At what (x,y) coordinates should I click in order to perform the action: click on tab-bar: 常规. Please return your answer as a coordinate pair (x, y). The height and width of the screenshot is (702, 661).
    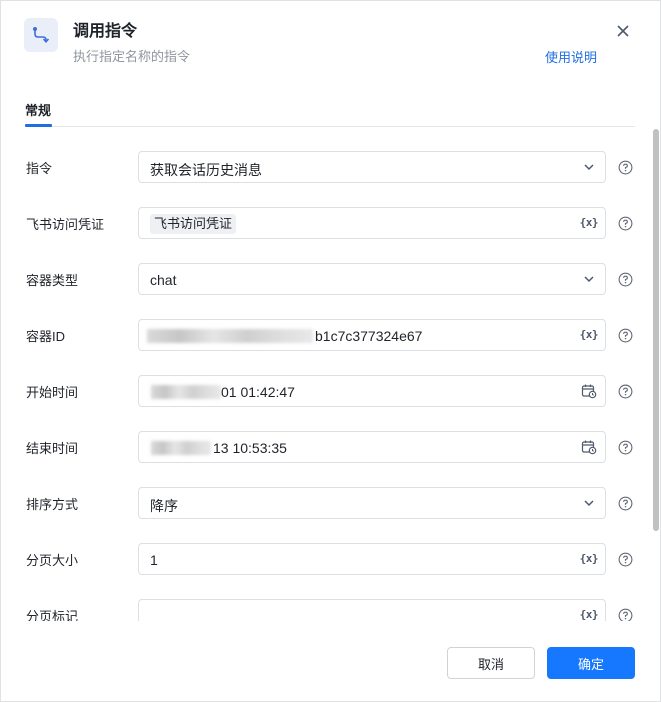
    Looking at the image, I should click on (330, 111).